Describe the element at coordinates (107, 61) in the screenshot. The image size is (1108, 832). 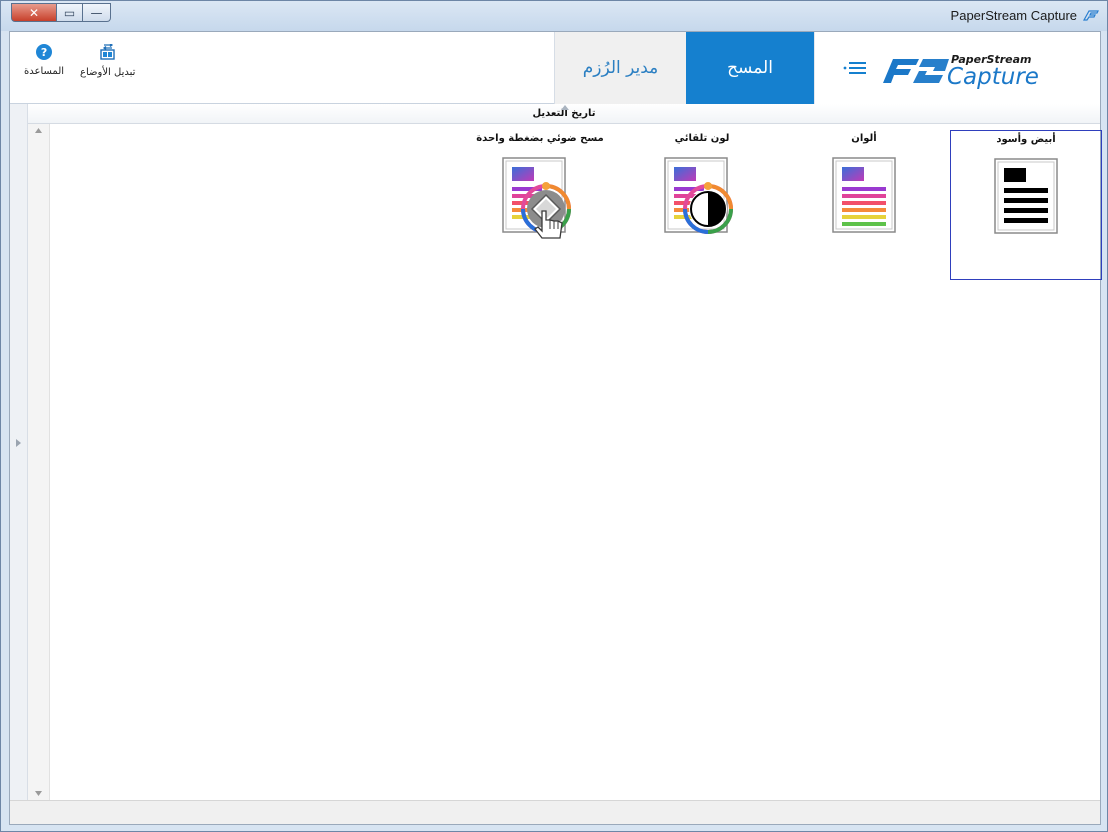
I see `switch-modes-button: تبديل الأوضاع` at that location.